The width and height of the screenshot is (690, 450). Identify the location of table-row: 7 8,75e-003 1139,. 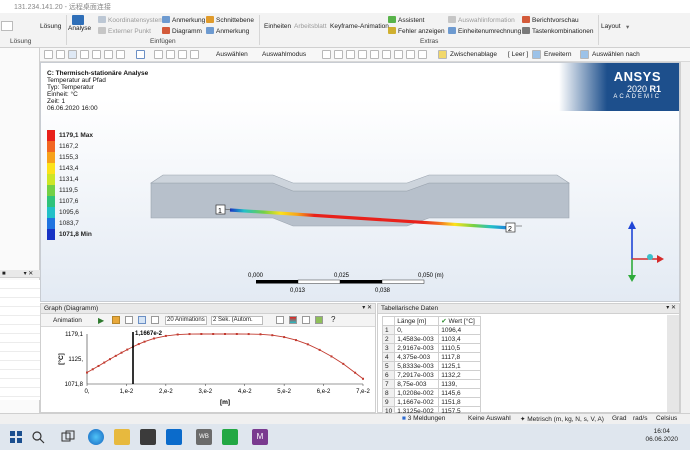
(431, 384).